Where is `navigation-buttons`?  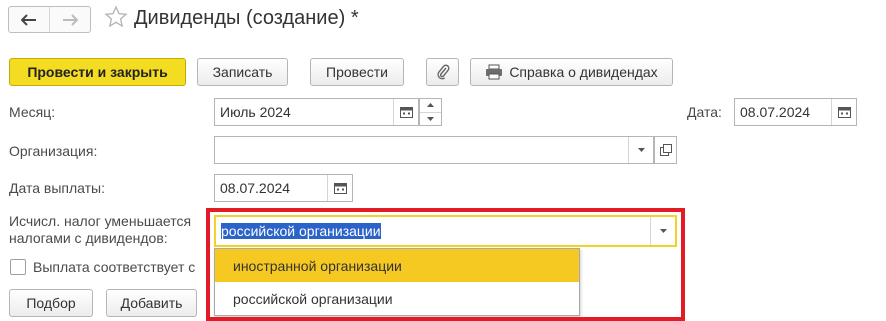 navigation-buttons is located at coordinates (49, 19).